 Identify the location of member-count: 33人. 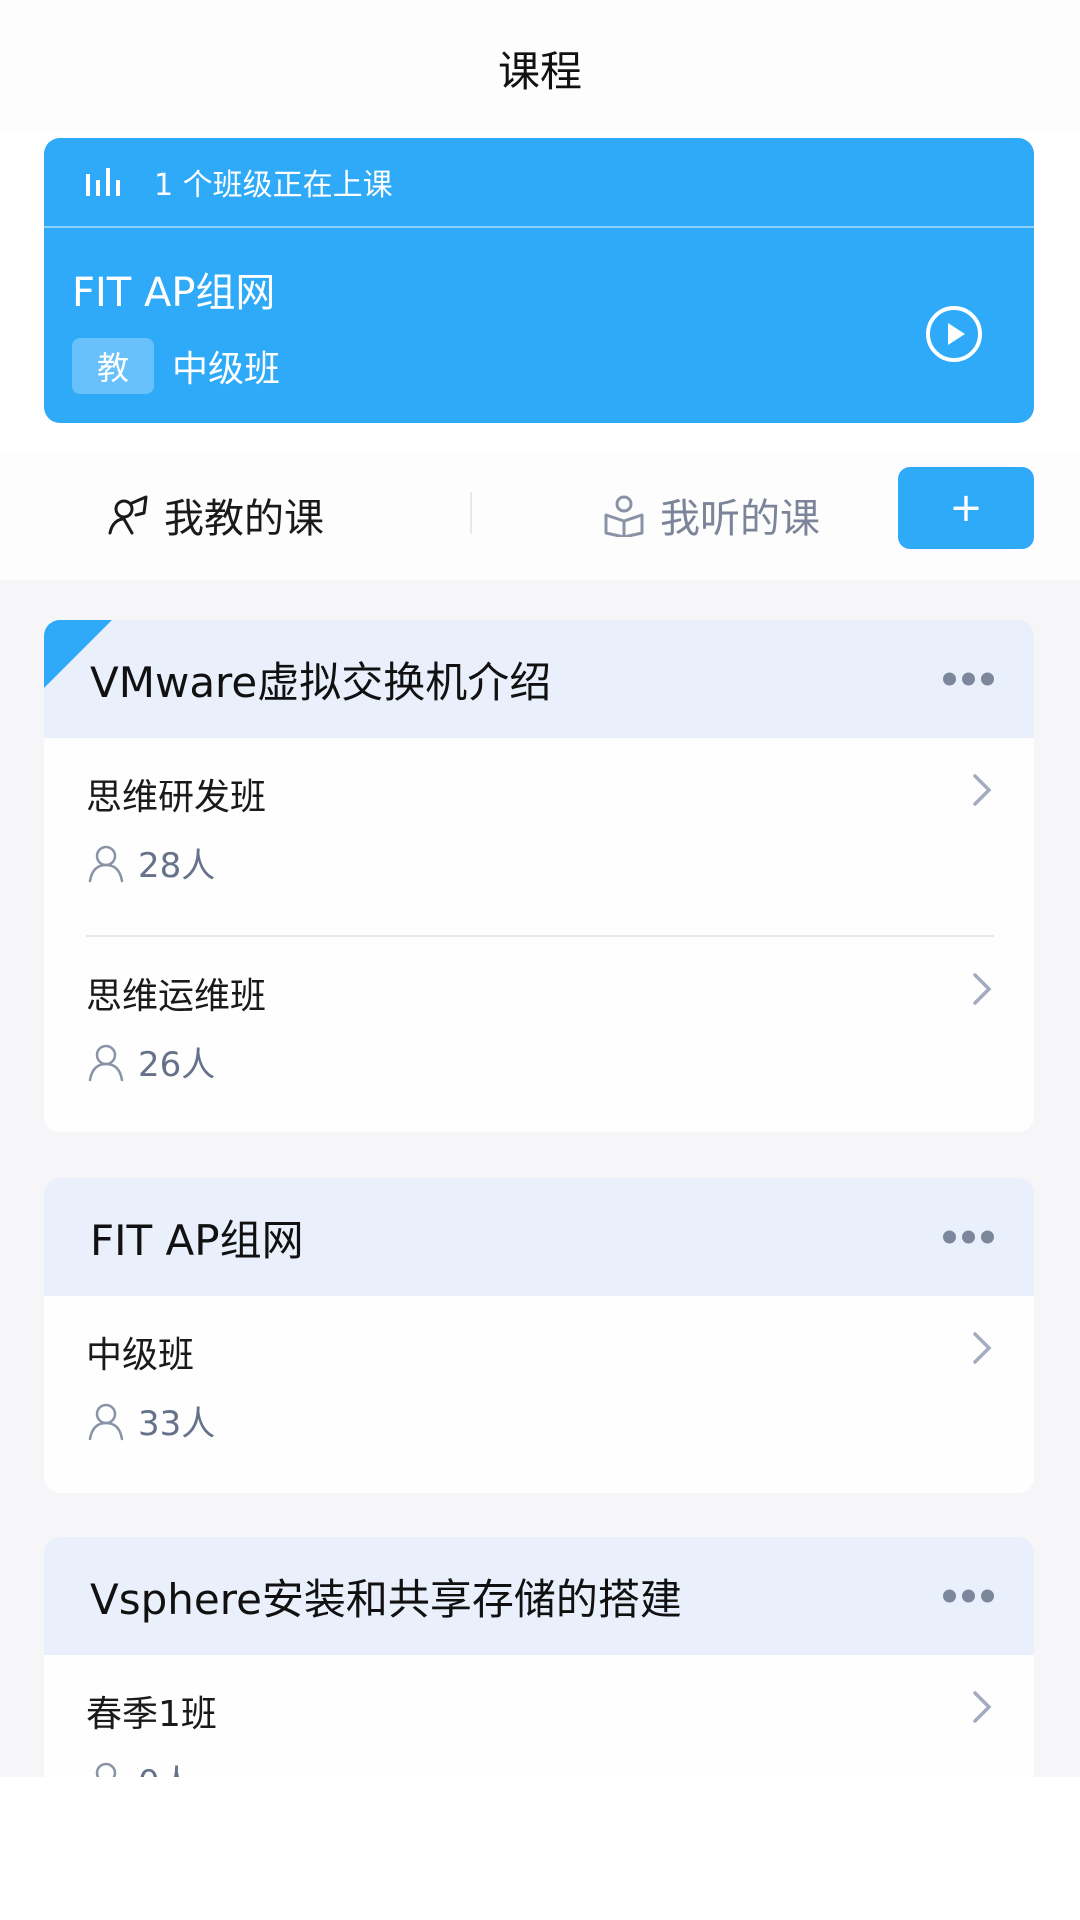
(150, 1420).